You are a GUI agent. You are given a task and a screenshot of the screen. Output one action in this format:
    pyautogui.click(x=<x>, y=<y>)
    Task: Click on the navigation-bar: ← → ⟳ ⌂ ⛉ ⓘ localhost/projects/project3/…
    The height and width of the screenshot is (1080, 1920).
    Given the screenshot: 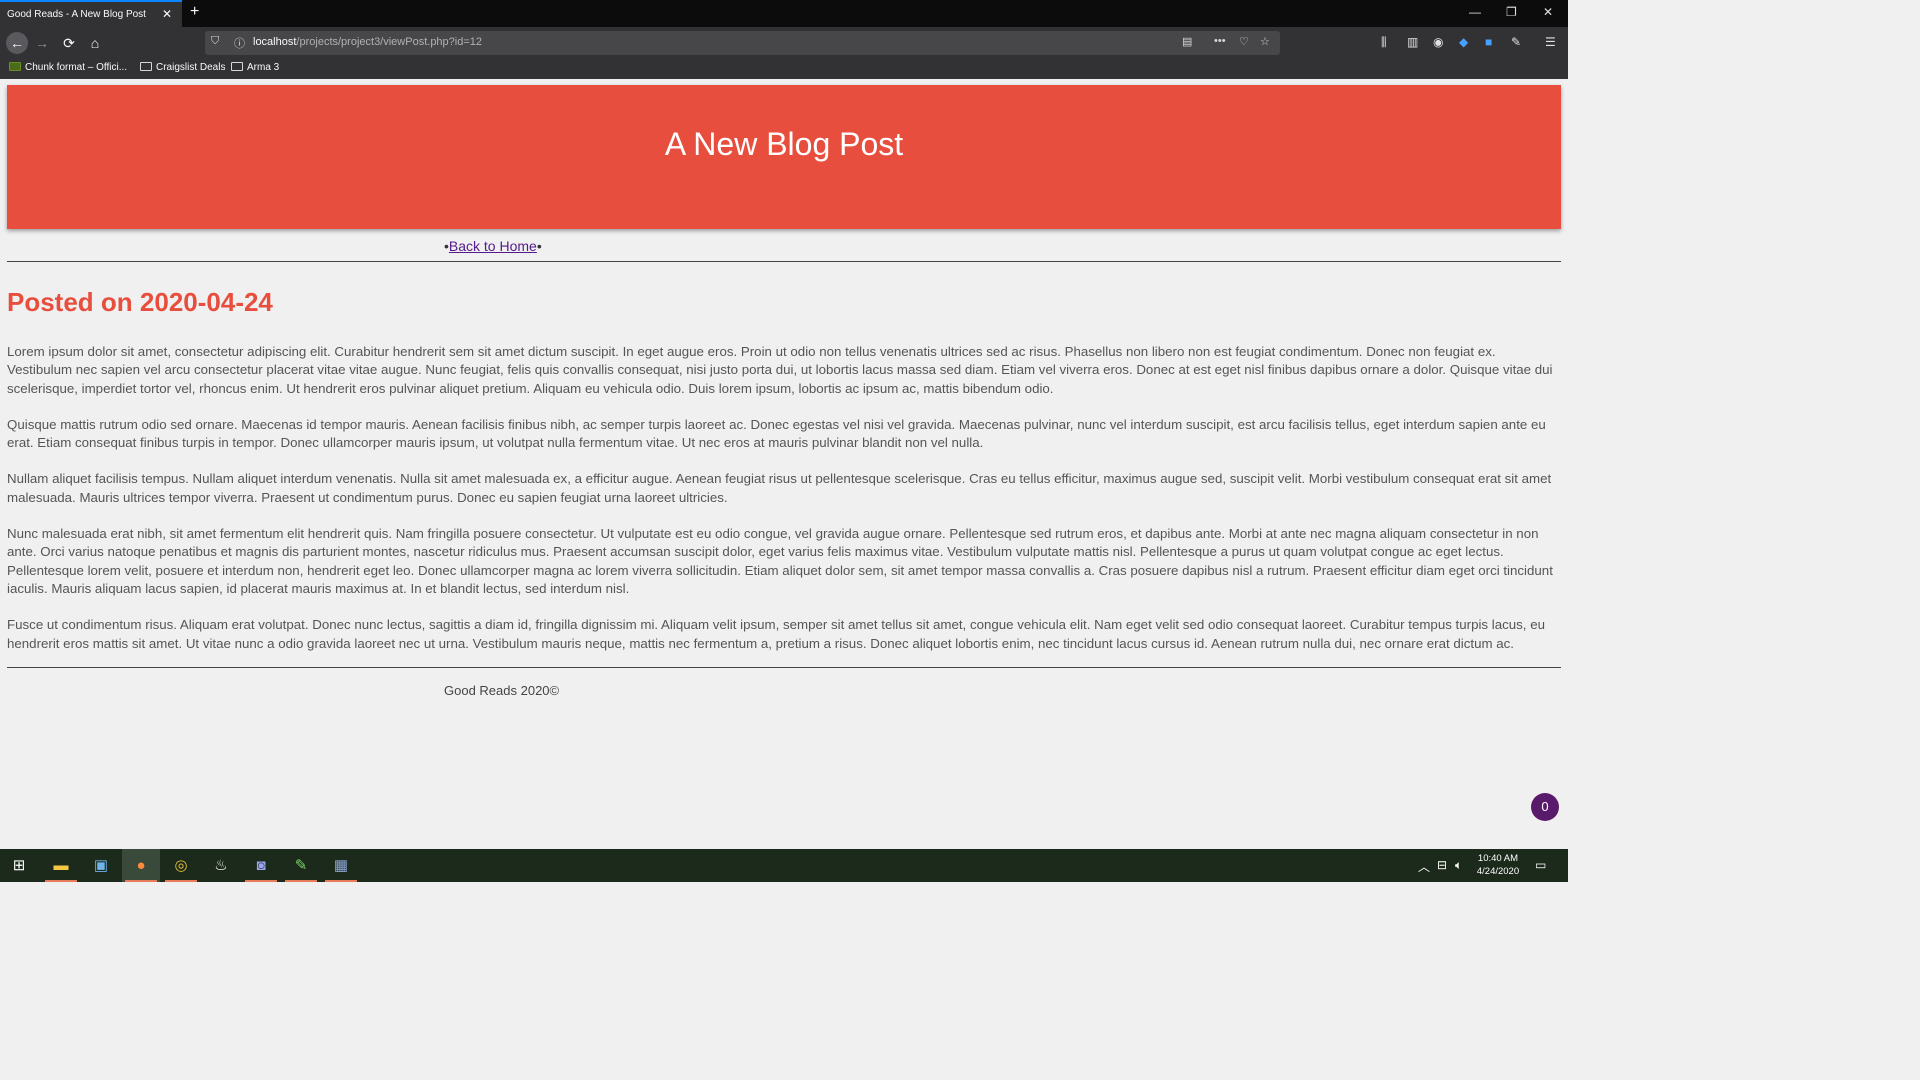 What is the action you would take?
    pyautogui.click(x=784, y=43)
    